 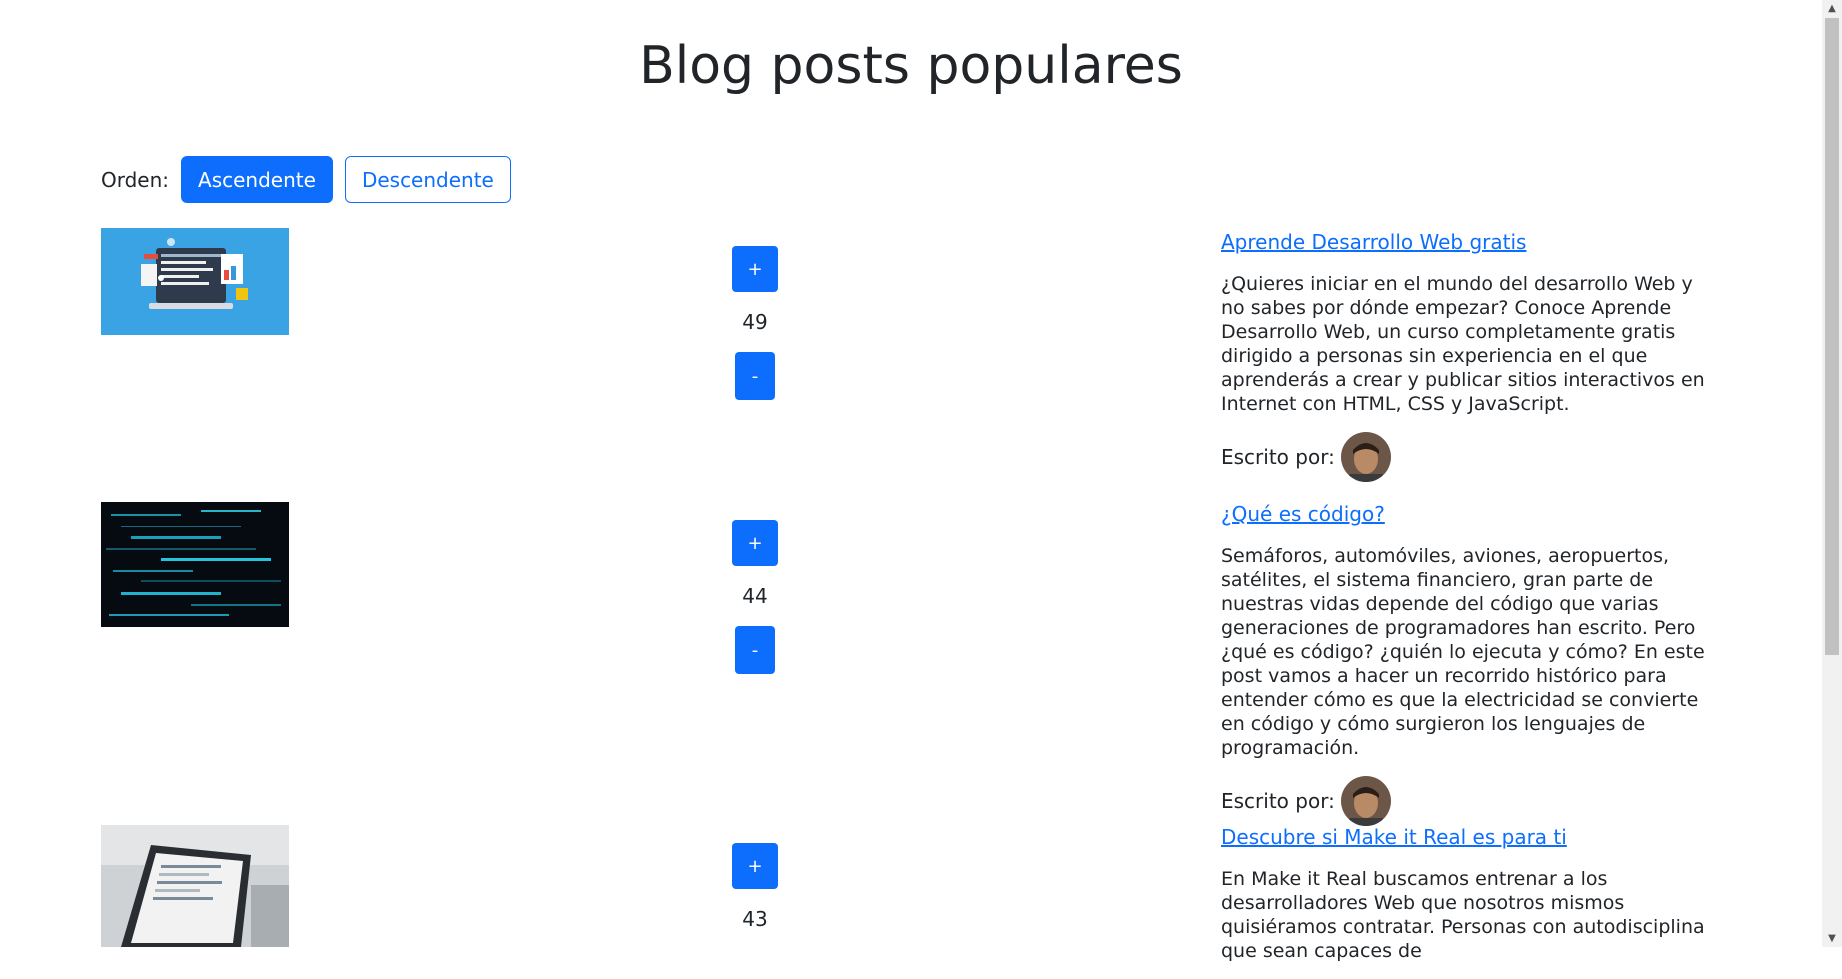 What do you see at coordinates (427, 179) in the screenshot?
I see `sort-descending-button: Descendente` at bounding box center [427, 179].